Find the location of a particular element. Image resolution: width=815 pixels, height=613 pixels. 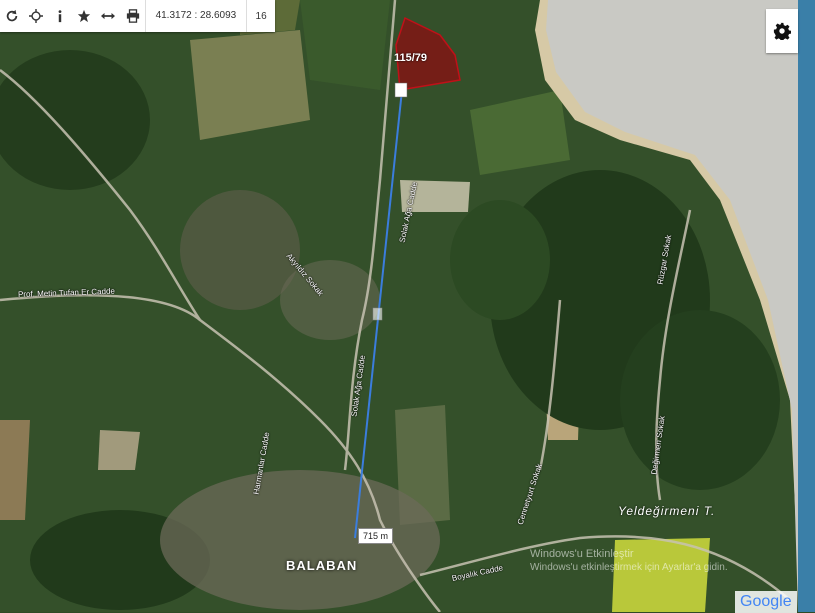

google-logo: Google is located at coordinates (766, 602).